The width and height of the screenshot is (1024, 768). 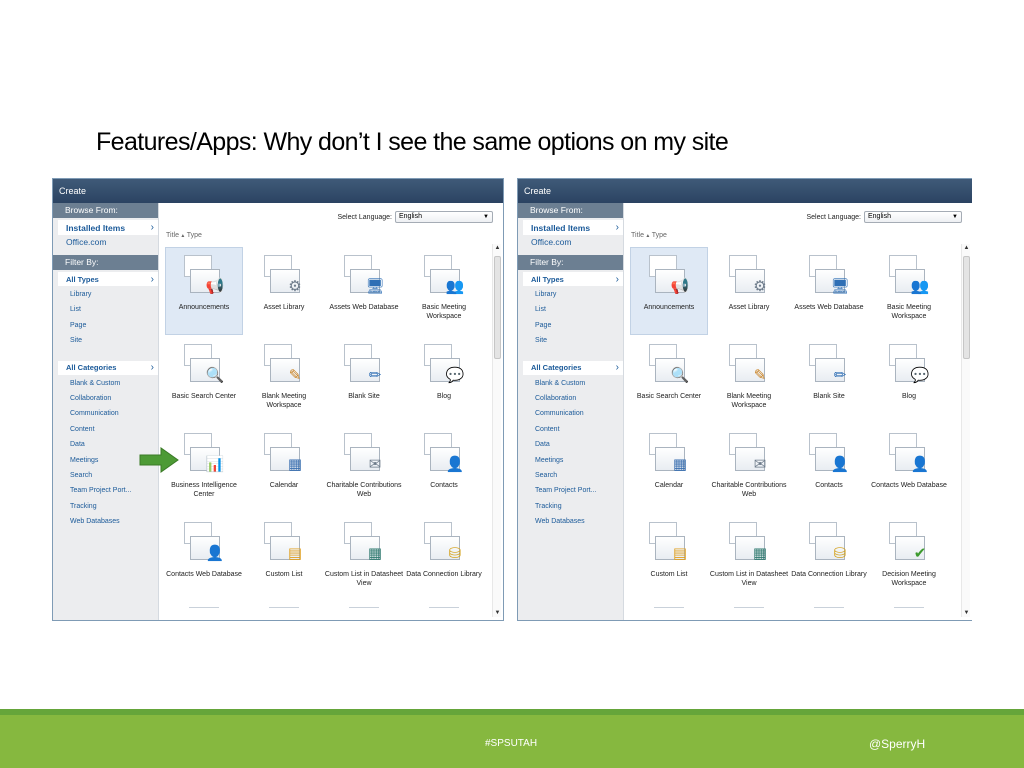 What do you see at coordinates (920, 553) in the screenshot?
I see `icon-glyph: ✔` at bounding box center [920, 553].